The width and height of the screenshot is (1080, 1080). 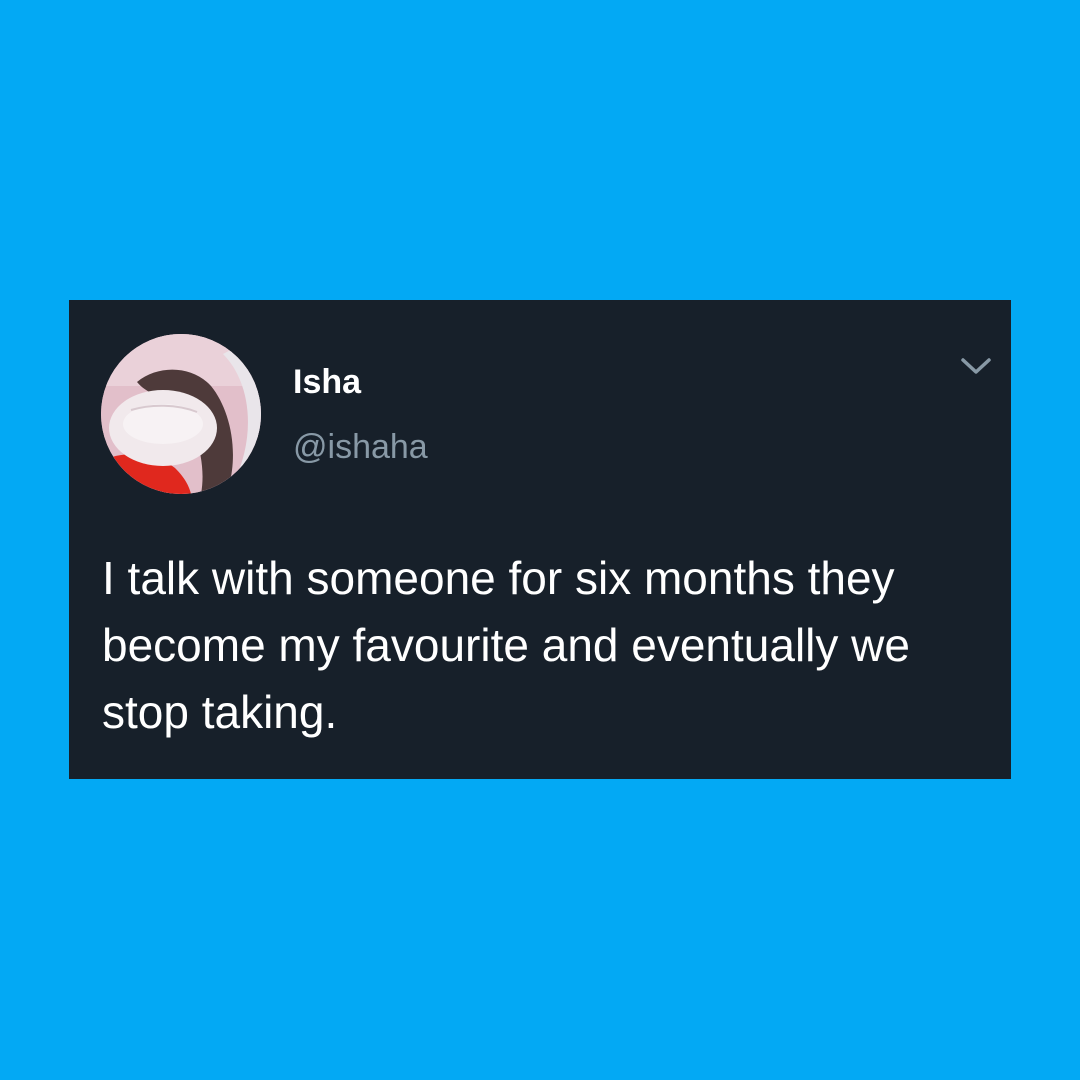 I want to click on chevron-down-icon, so click(x=976, y=367).